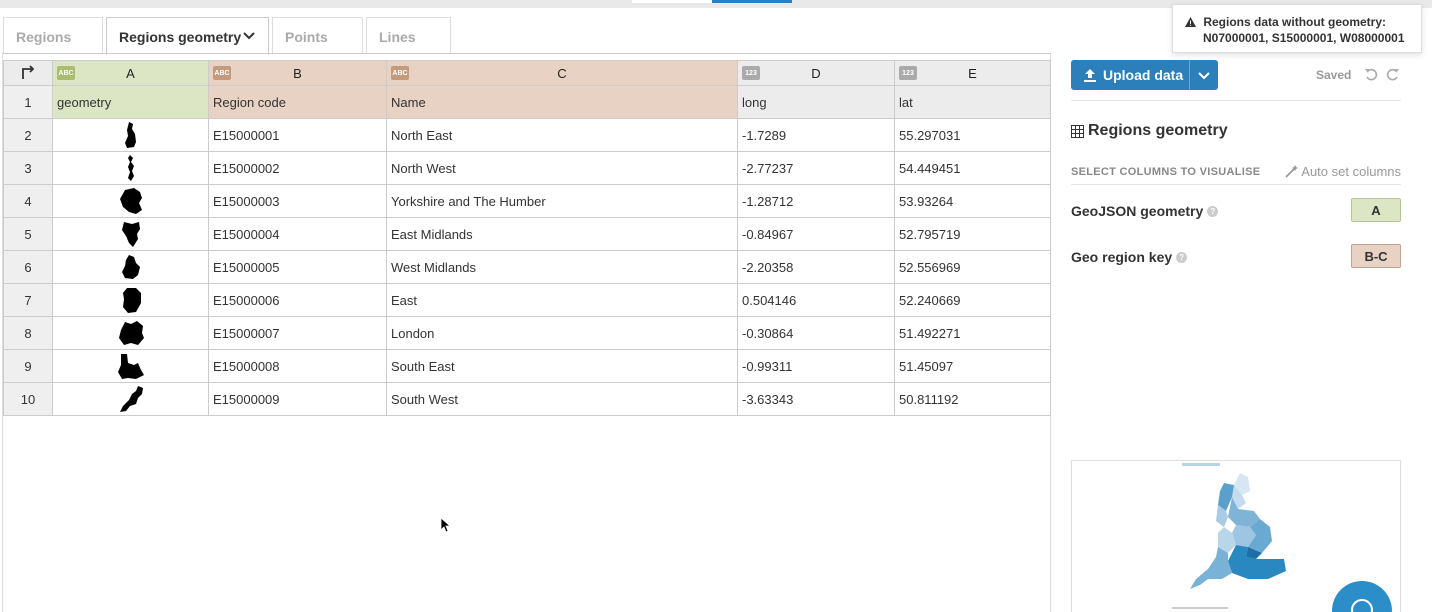 This screenshot has height=612, width=1432. What do you see at coordinates (973, 333) in the screenshot?
I see `cell-lat: 51.492271` at bounding box center [973, 333].